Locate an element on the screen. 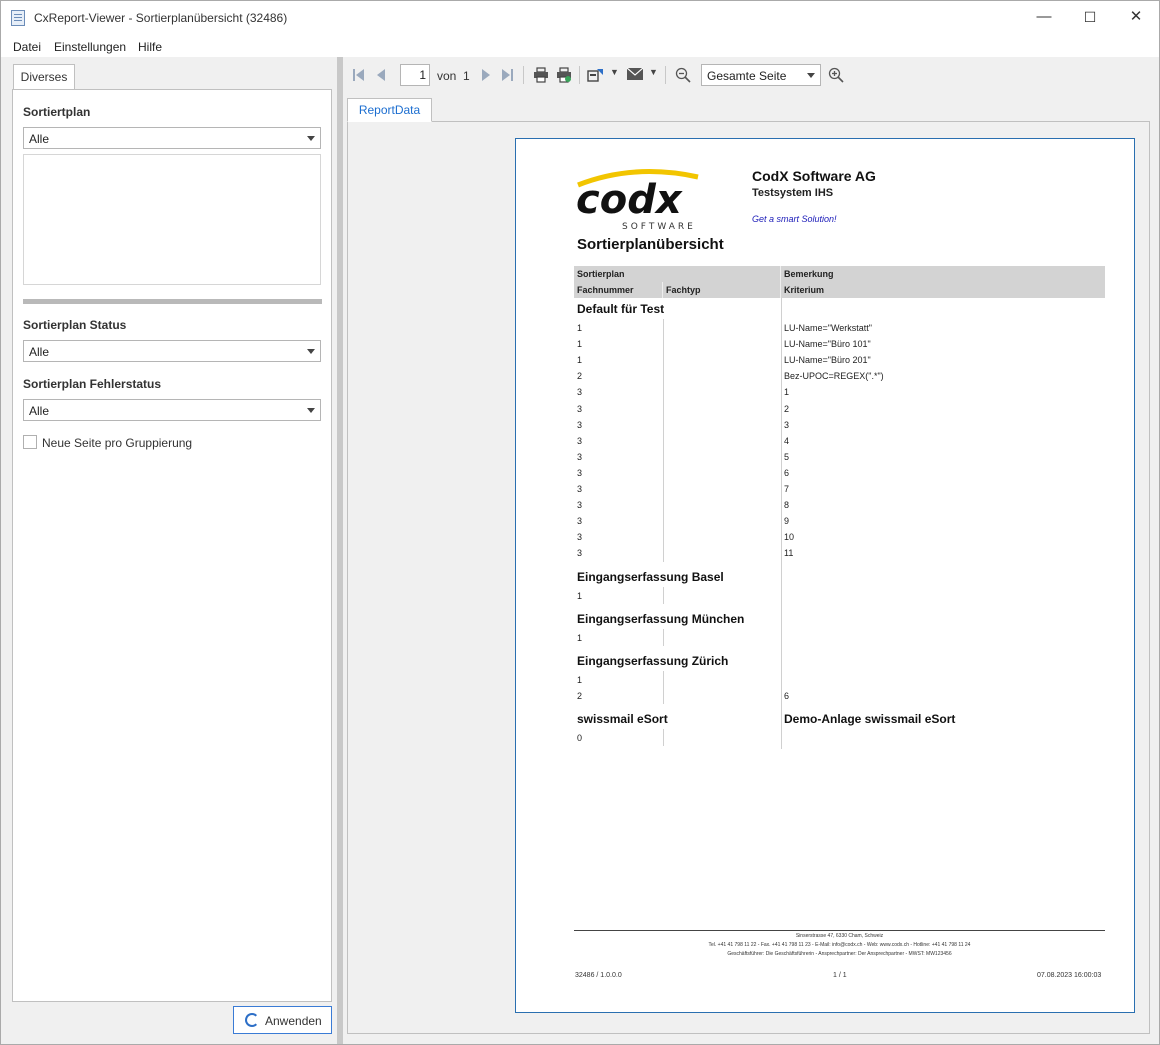 This screenshot has width=1160, height=1045. zoom-out-icon is located at coordinates (683, 75).